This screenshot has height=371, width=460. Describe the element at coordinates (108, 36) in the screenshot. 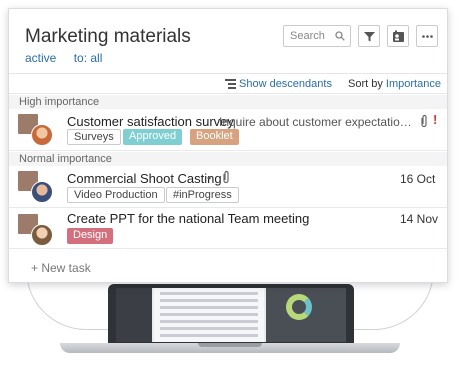

I see `page-title: Marketing materials` at that location.